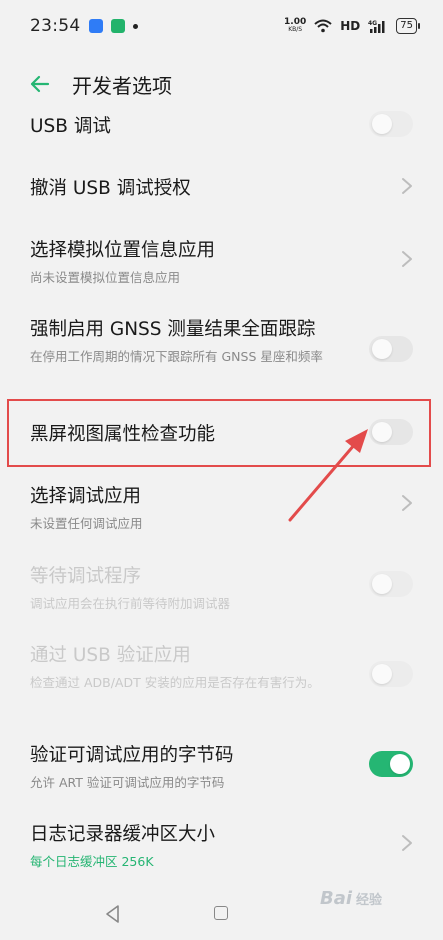 This screenshot has width=443, height=940. Describe the element at coordinates (336, 898) in the screenshot. I see `watermark-text: Bai` at that location.